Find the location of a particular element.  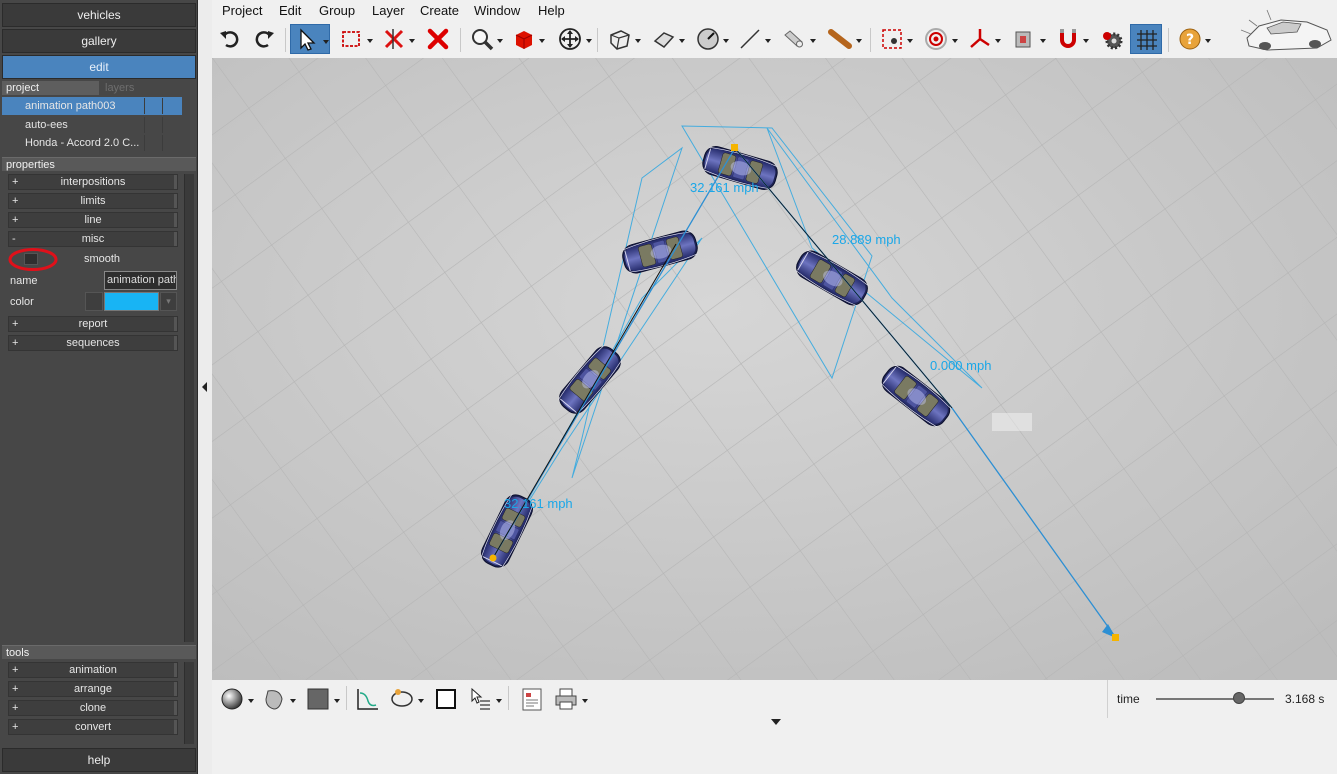

tool-animation-row: + animation is located at coordinates (93, 670).